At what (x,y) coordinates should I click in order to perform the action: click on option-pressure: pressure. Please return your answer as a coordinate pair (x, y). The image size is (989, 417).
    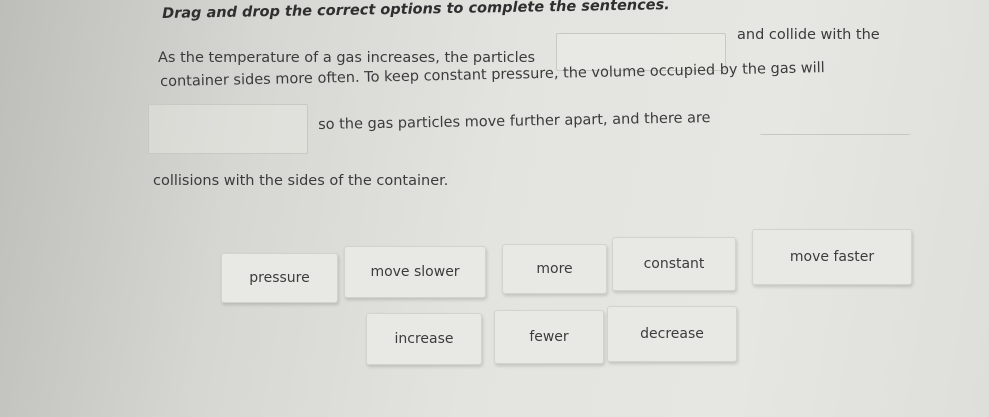
    Looking at the image, I should click on (279, 278).